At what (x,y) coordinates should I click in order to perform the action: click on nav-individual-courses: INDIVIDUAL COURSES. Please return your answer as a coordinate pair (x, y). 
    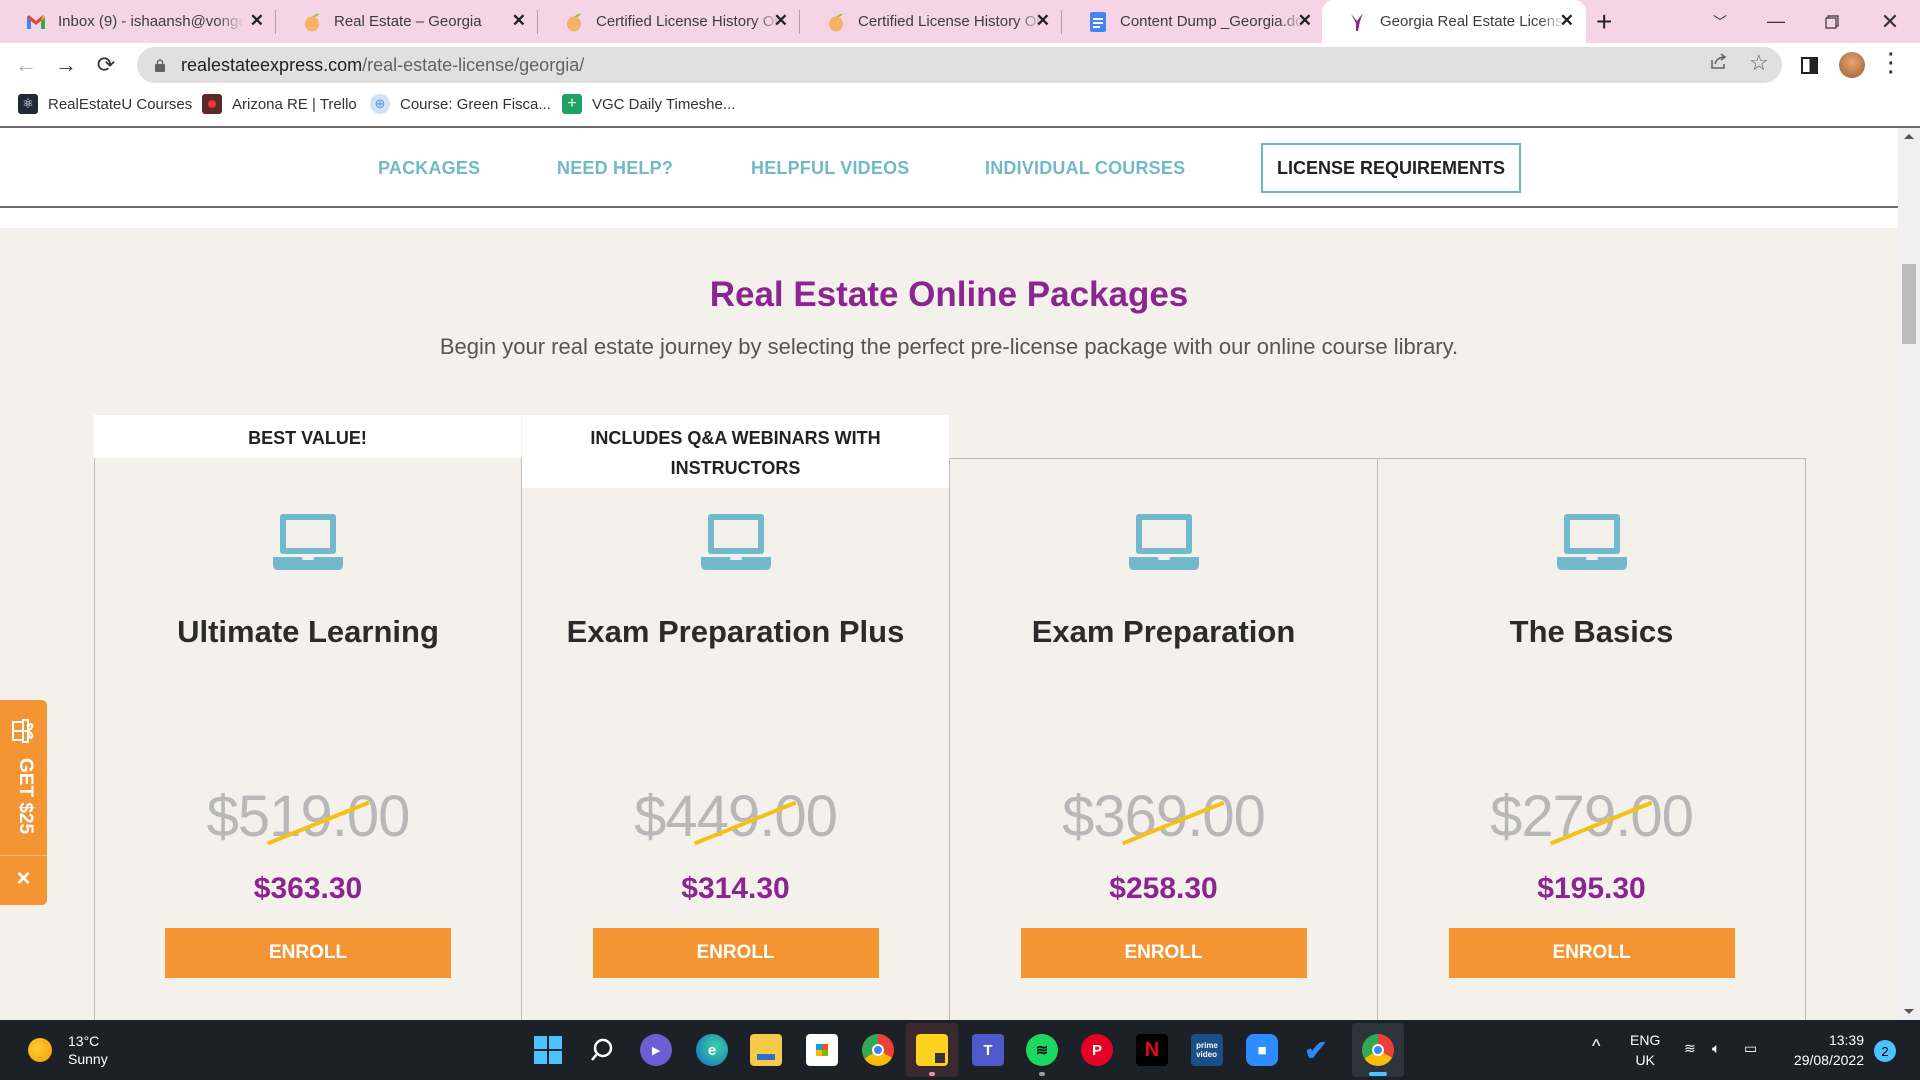
    Looking at the image, I should click on (1085, 168).